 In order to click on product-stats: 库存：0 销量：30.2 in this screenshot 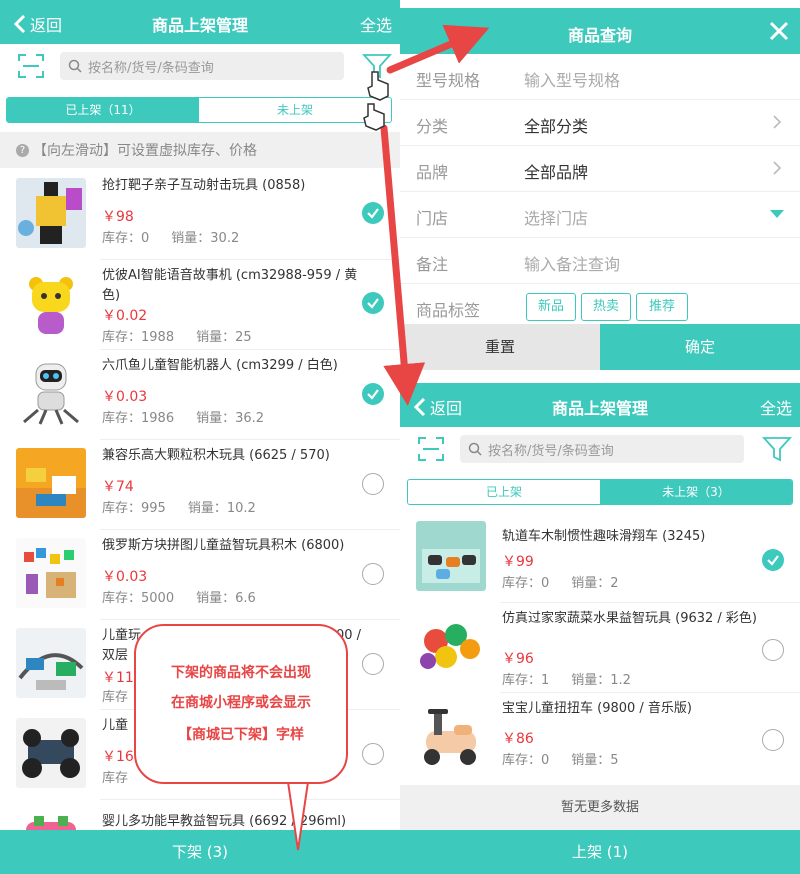, I will do `click(181, 236)`.